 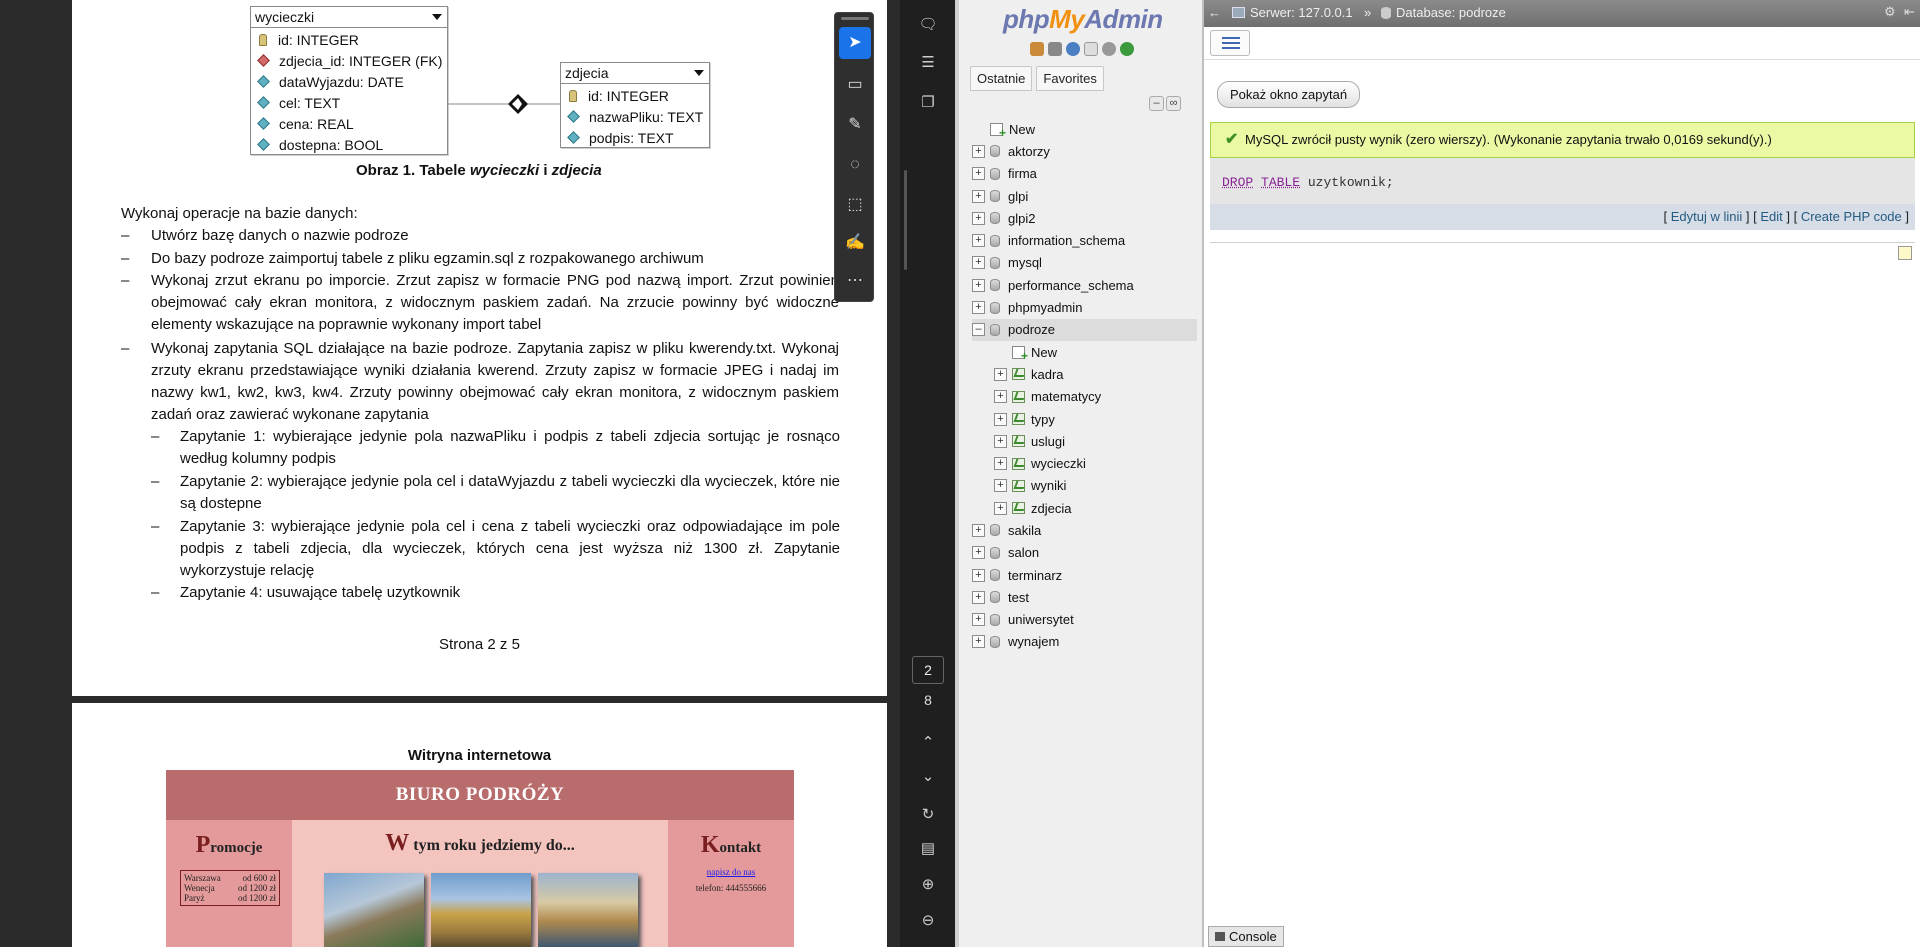 I want to click on promo-city: Warszawa, so click(x=202, y=878).